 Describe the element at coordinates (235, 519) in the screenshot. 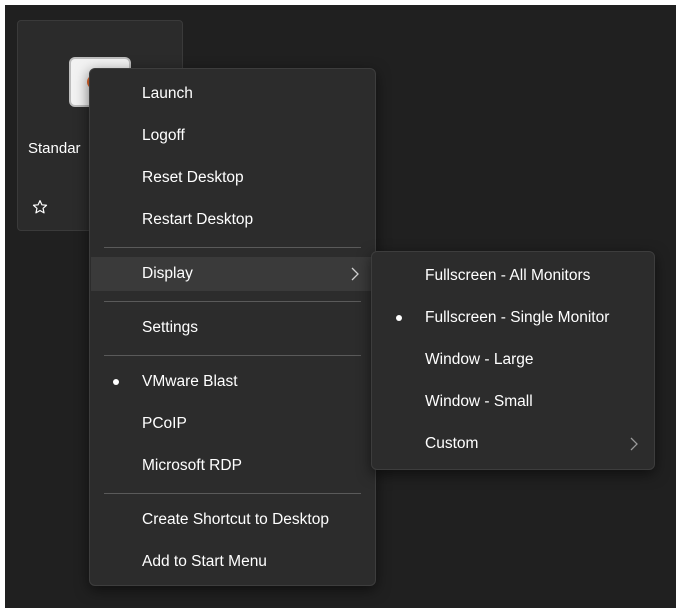

I see `menu-item-label: Create Shortcut to Desktop` at that location.